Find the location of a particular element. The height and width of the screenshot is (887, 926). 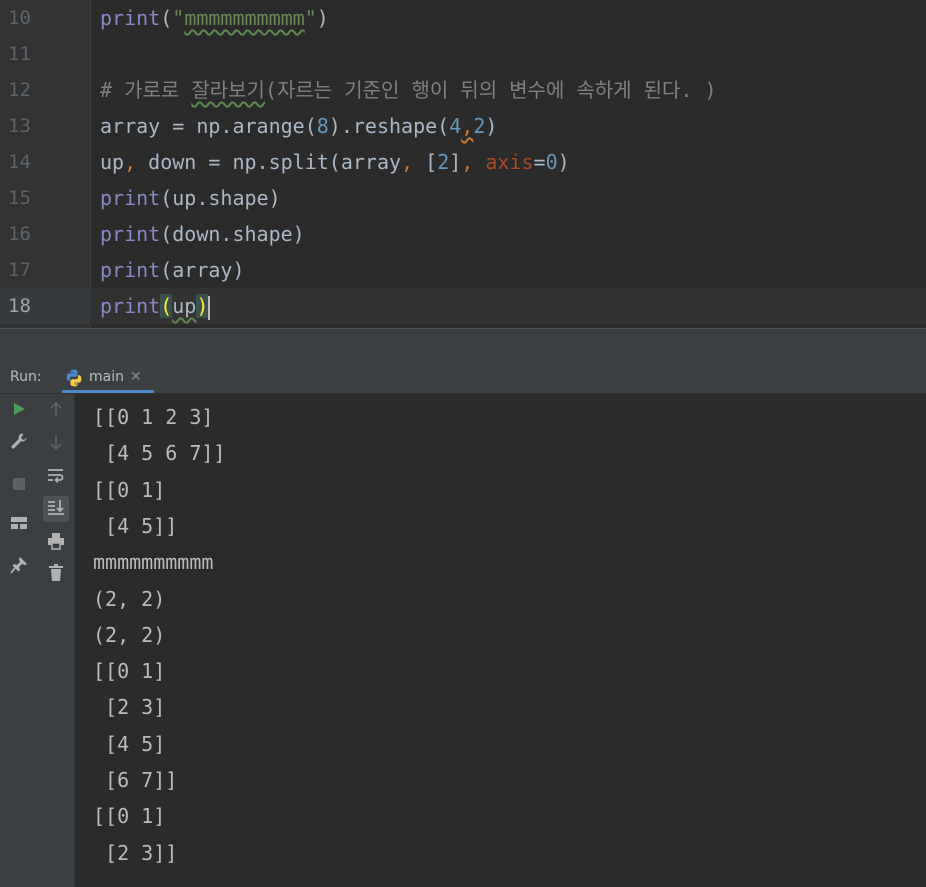

scroll-to-end-icon is located at coordinates (56, 509).